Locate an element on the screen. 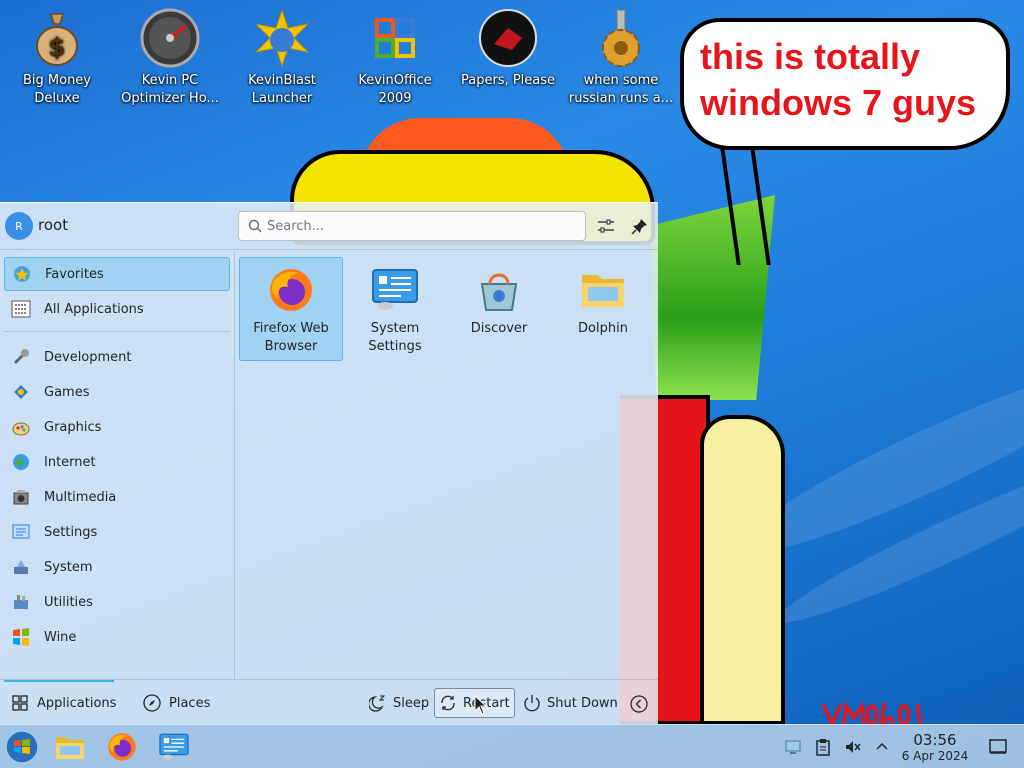  tray-expand is located at coordinates (882, 747).